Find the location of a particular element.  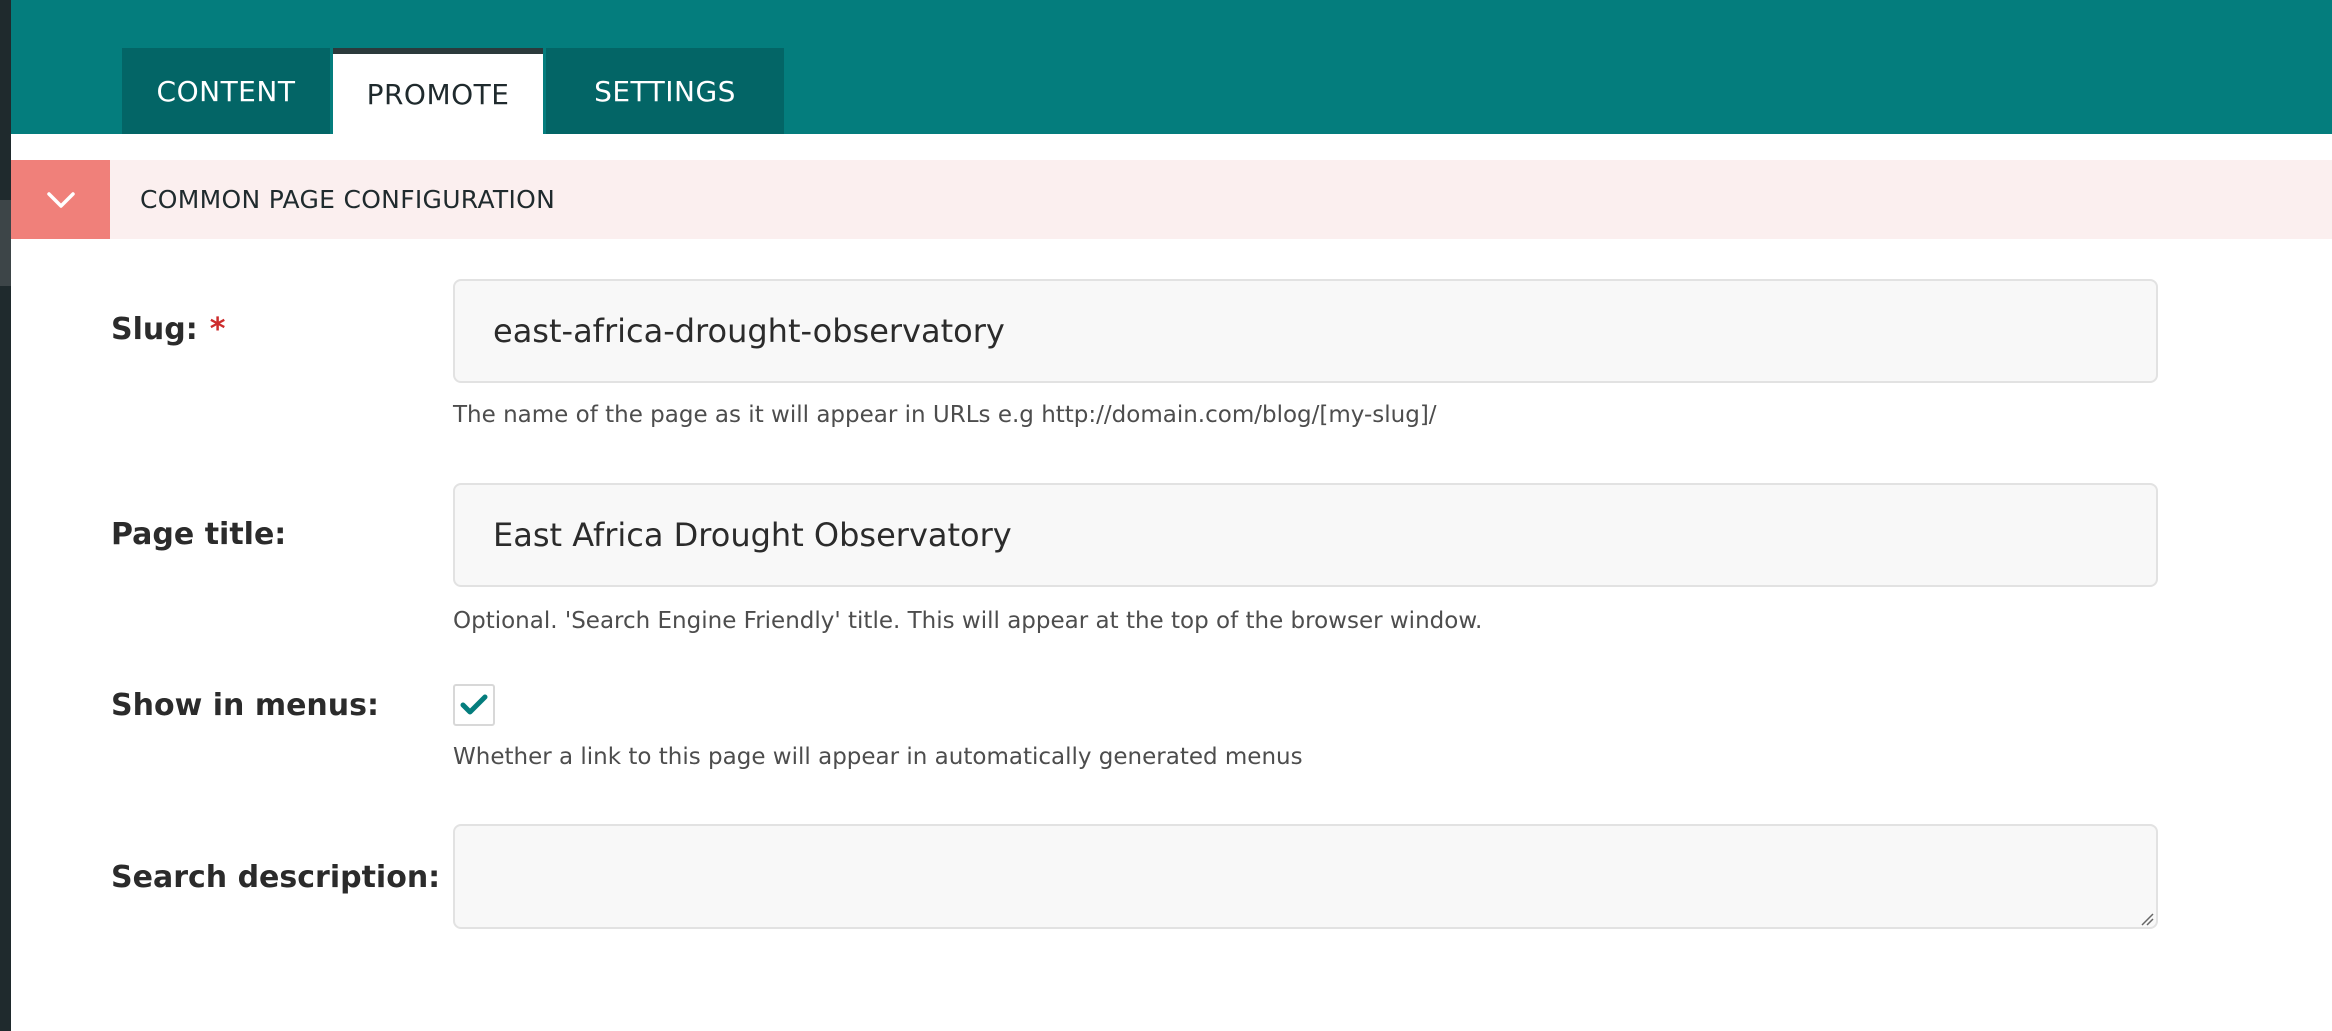

section-collapse-button is located at coordinates (60, 199).